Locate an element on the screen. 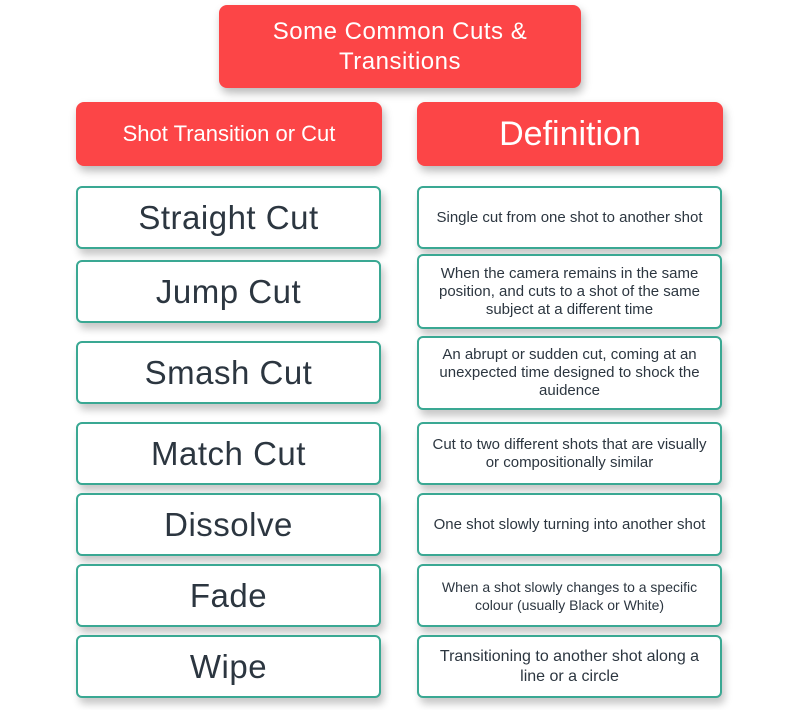  term-dissolve: Dissolve is located at coordinates (228, 524).